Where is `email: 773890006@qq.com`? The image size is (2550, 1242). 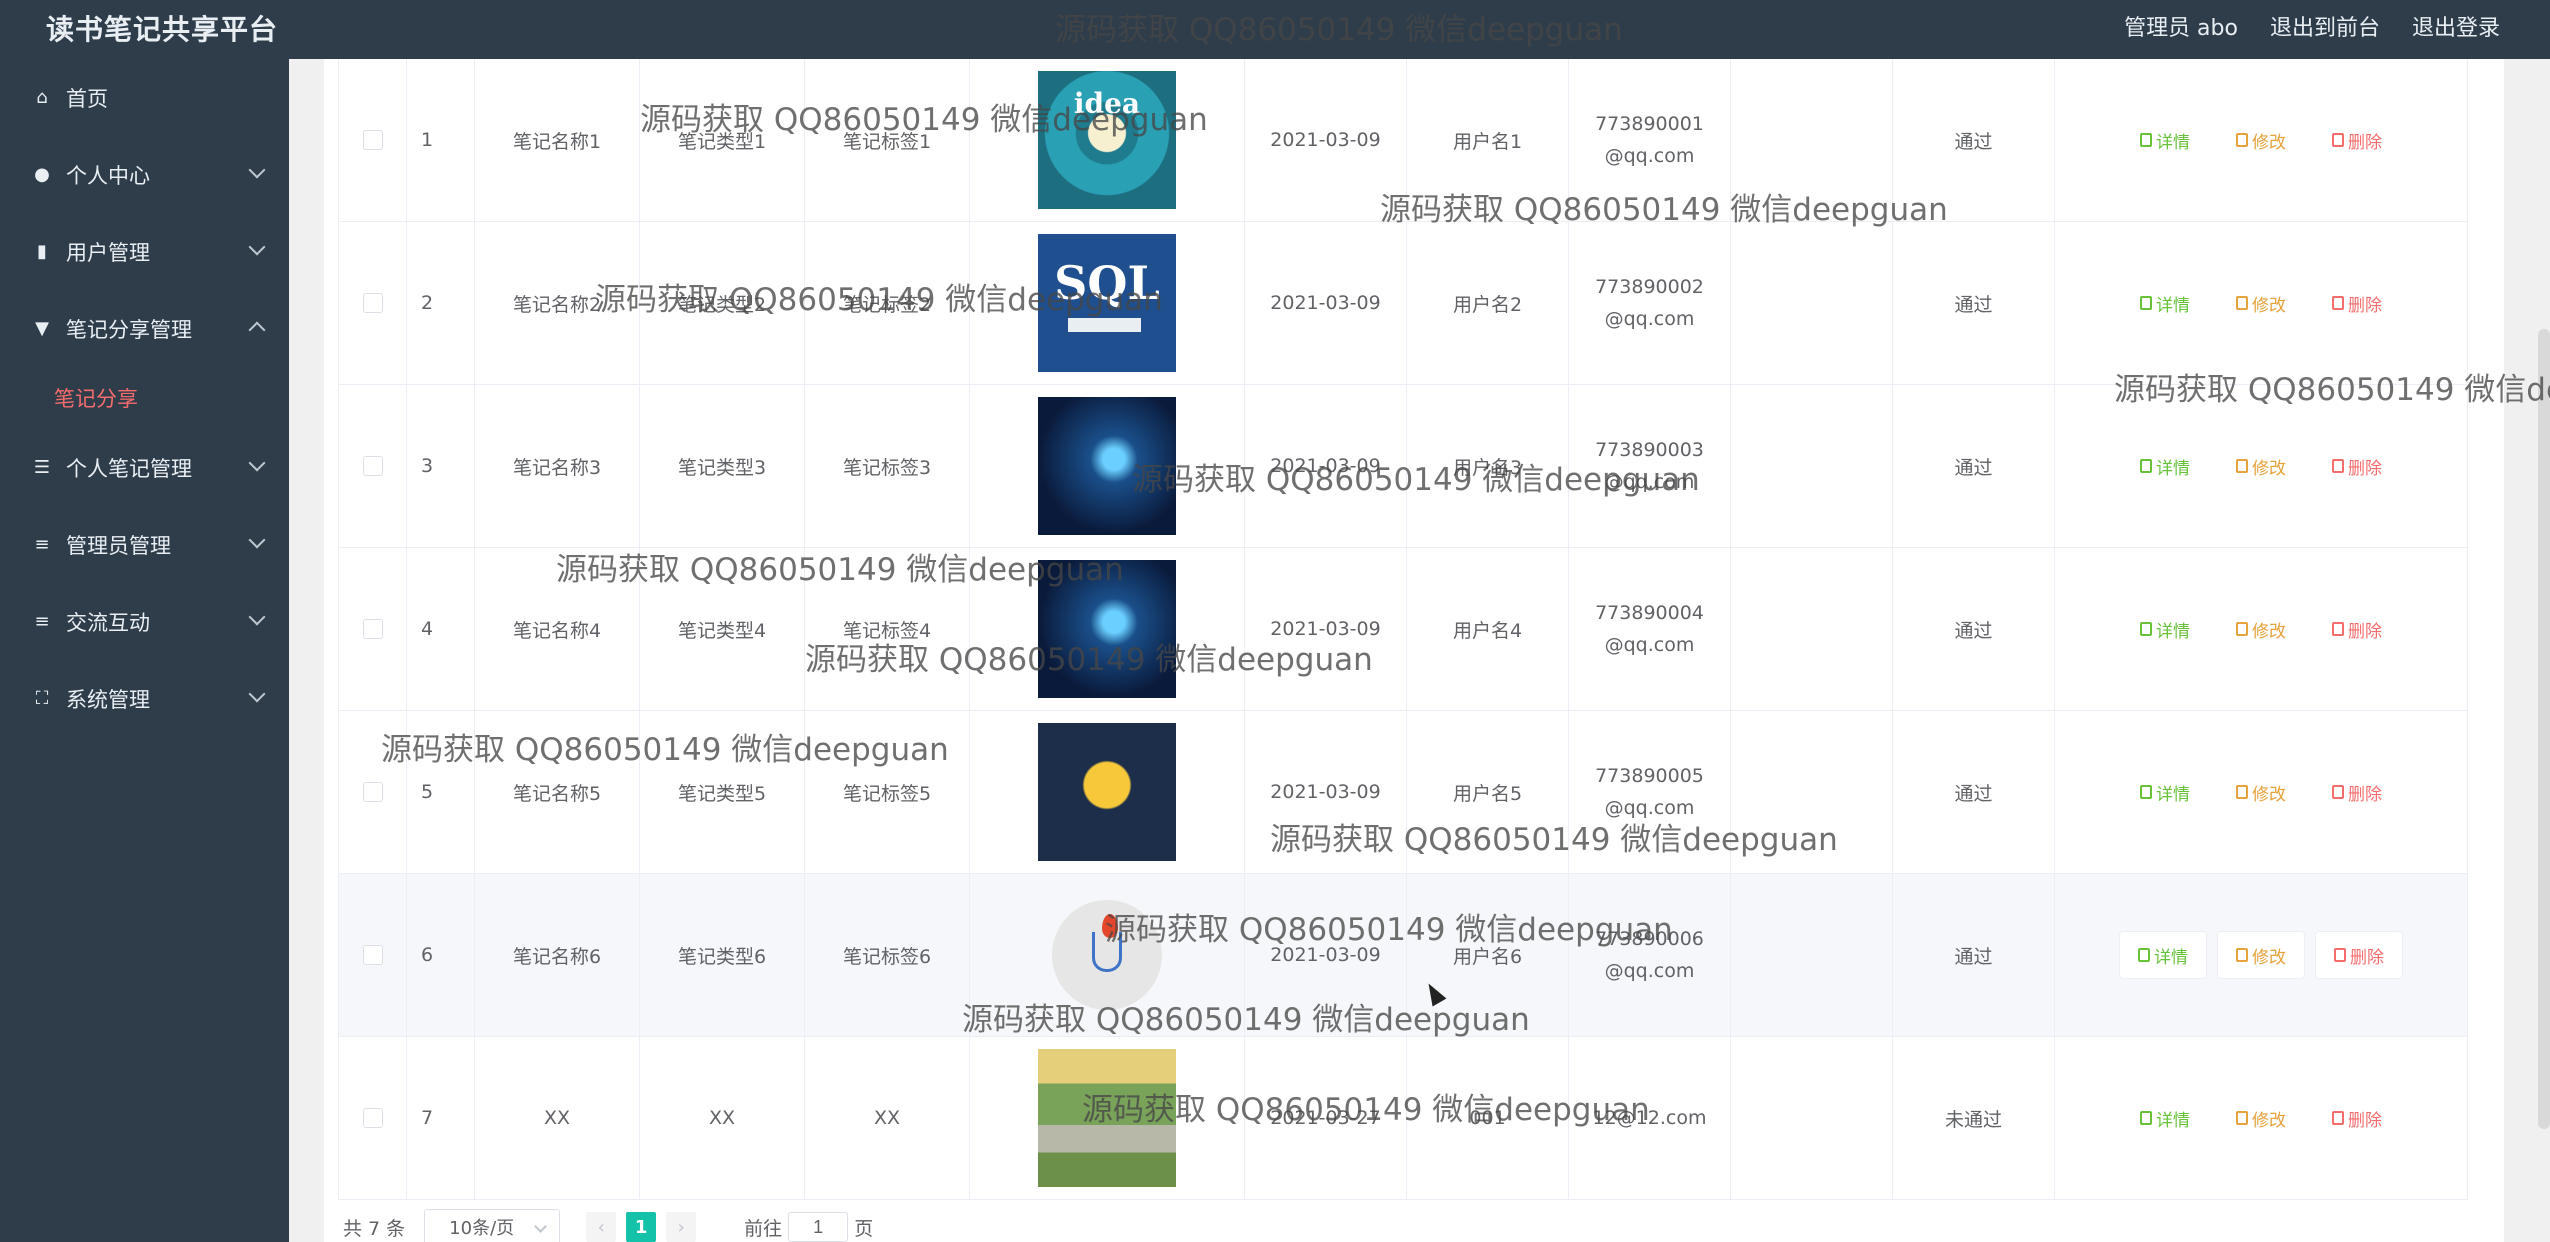
email: 773890006@qq.com is located at coordinates (1650, 955).